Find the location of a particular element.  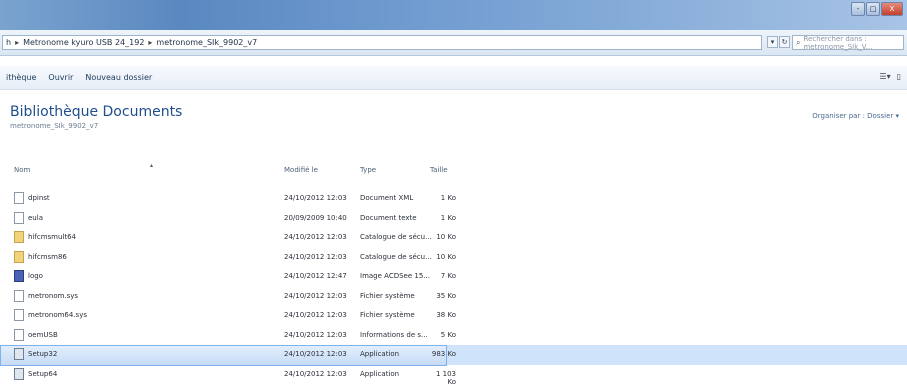

setup-info-icon is located at coordinates (19, 334).